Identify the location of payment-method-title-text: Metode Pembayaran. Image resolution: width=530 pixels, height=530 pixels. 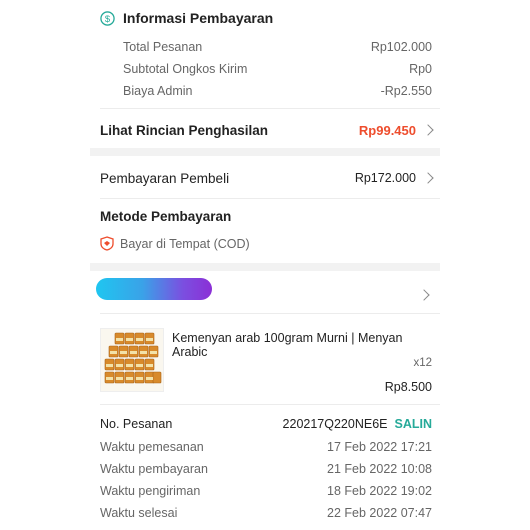
(166, 216).